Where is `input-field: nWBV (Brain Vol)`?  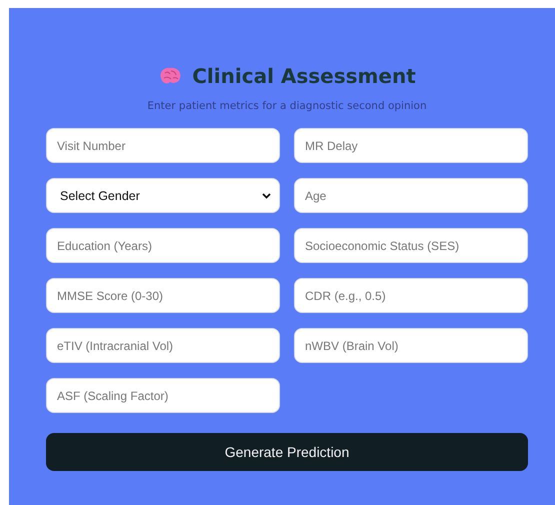
input-field: nWBV (Brain Vol) is located at coordinates (411, 345).